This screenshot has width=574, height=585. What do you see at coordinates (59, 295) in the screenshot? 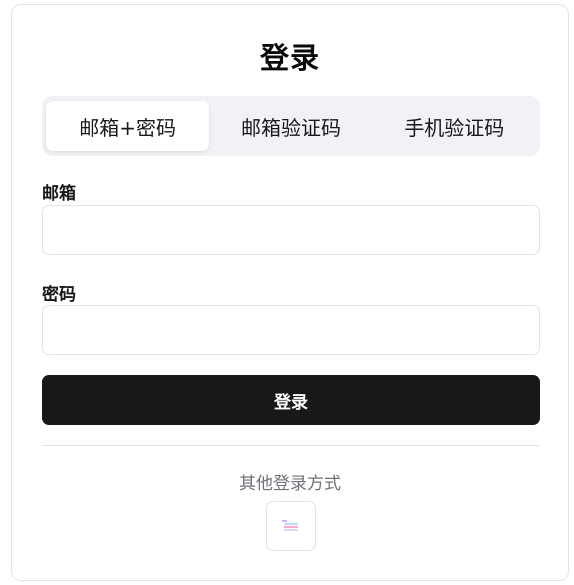
I see `password-label: 密码` at bounding box center [59, 295].